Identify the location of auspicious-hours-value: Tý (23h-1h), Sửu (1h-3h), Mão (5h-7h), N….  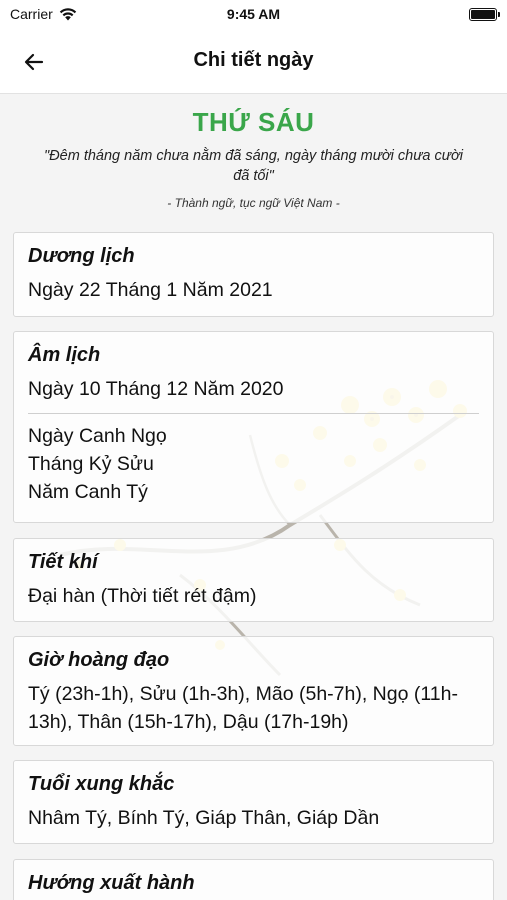
(243, 708).